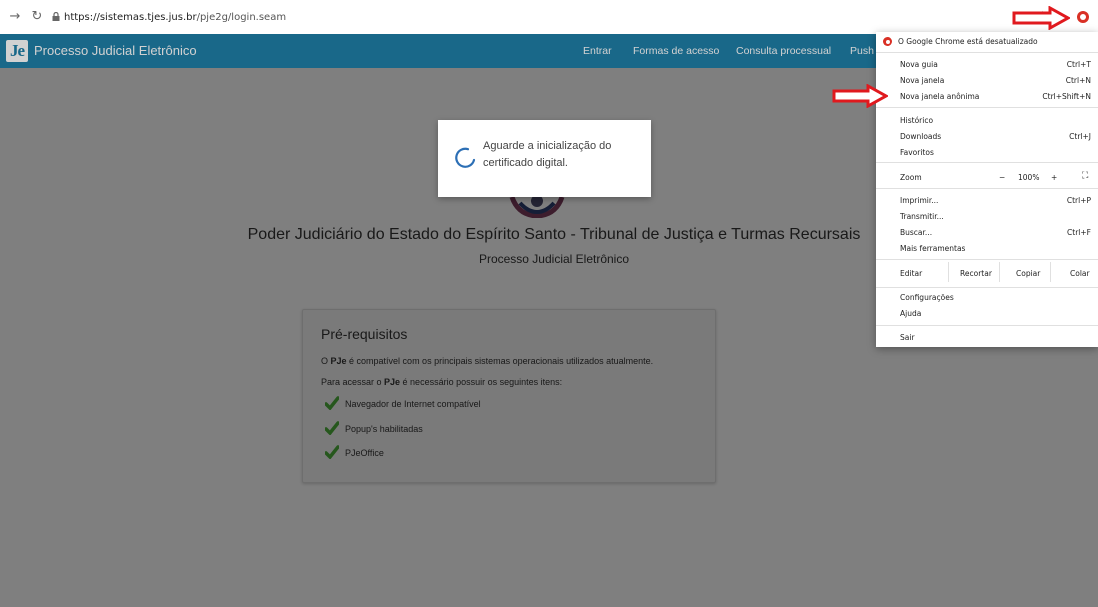 The image size is (1098, 607). What do you see at coordinates (1079, 232) in the screenshot?
I see `menu-shortcut: Ctrl+F` at bounding box center [1079, 232].